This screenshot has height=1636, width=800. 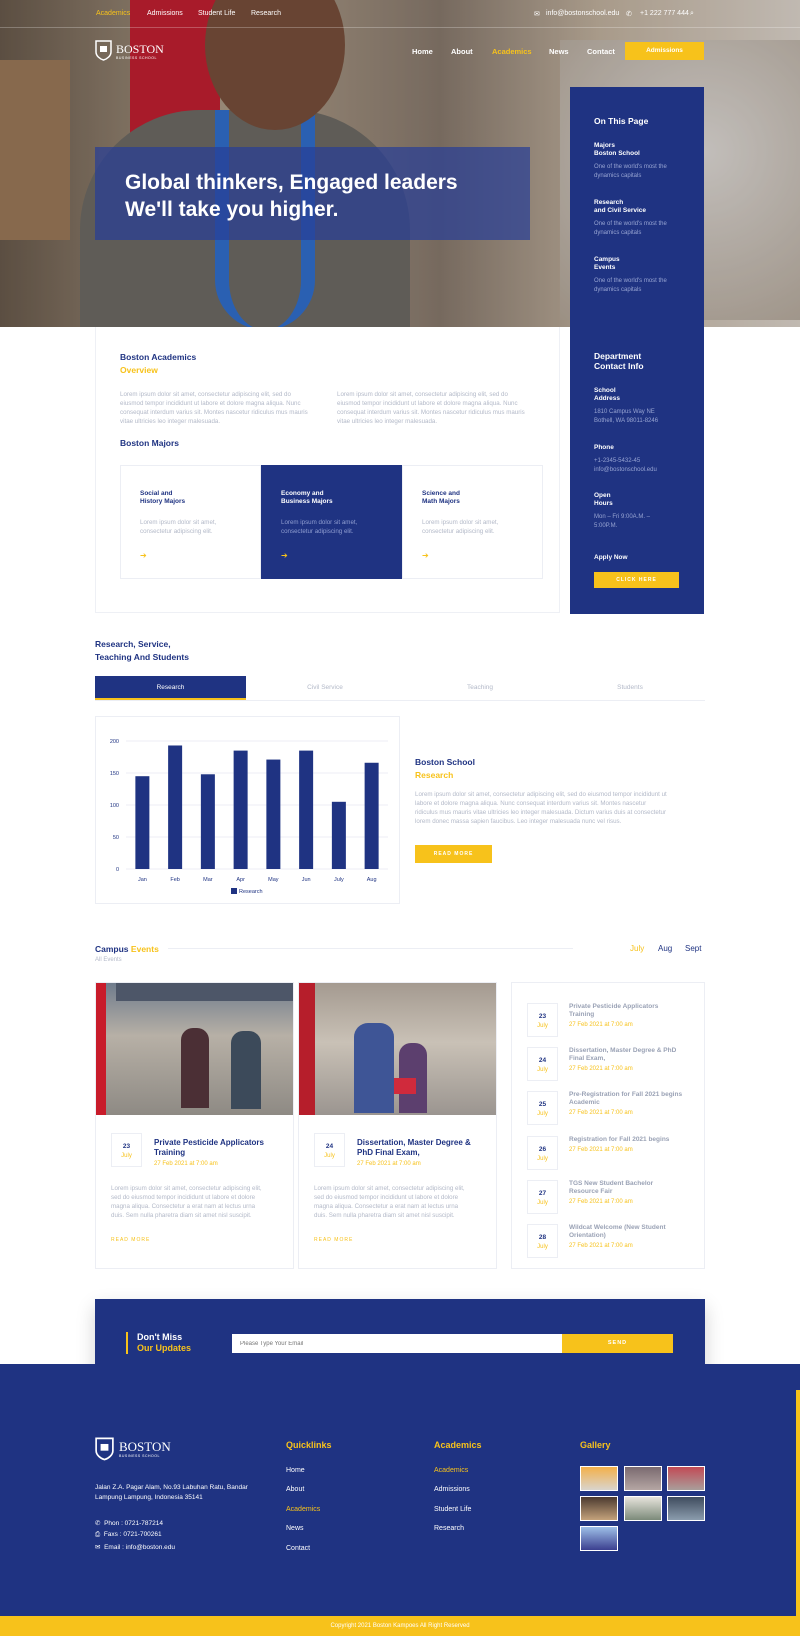 What do you see at coordinates (108, 960) in the screenshot?
I see `all-events-link: All Events` at bounding box center [108, 960].